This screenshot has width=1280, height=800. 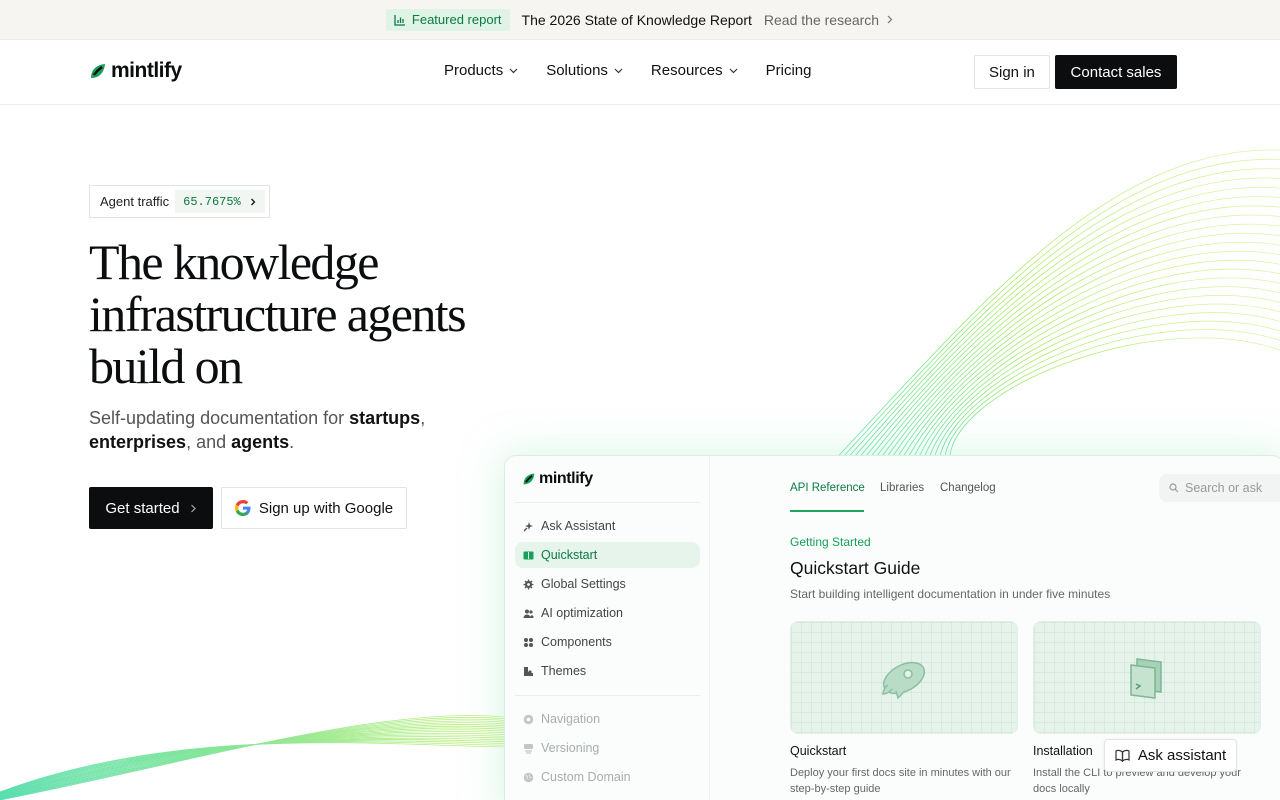 I want to click on announcement-title: The 2026 State of Knowledge Report, so click(x=636, y=19).